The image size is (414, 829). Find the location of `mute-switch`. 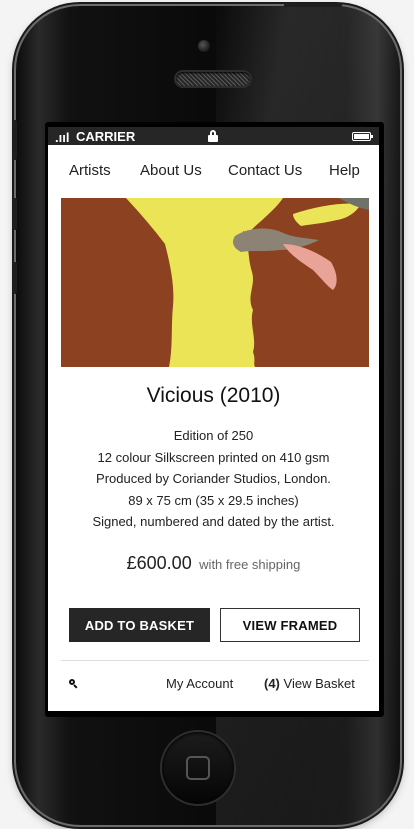

mute-switch is located at coordinates (15, 140).